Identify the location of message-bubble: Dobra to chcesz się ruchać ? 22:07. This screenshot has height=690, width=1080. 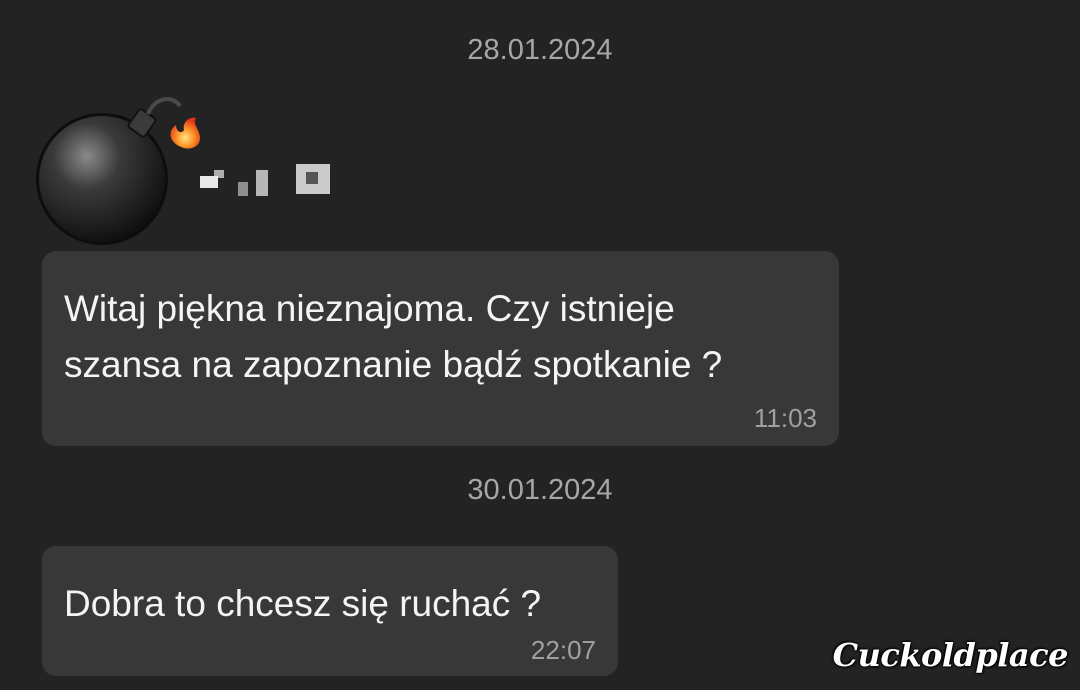
(330, 611).